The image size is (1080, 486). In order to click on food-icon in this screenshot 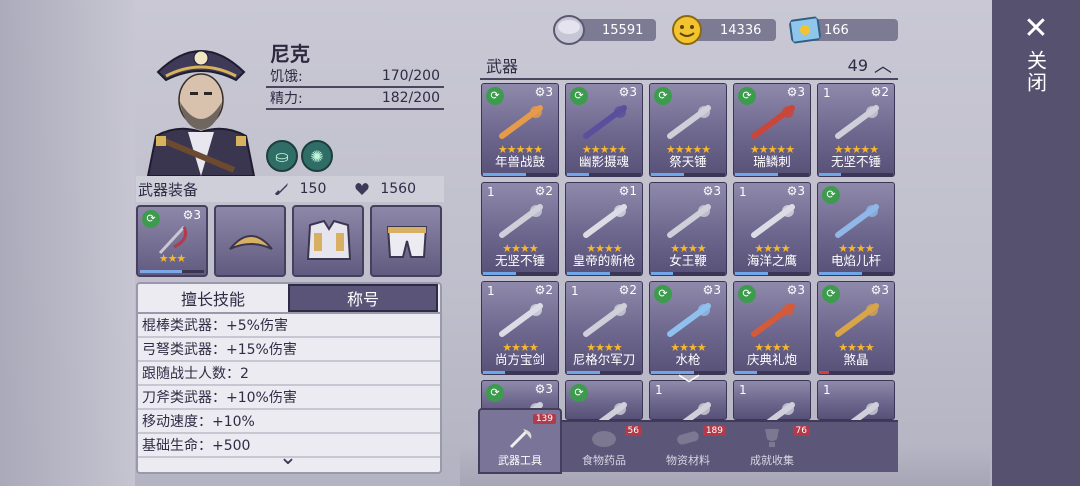, I will do `click(604, 439)`.